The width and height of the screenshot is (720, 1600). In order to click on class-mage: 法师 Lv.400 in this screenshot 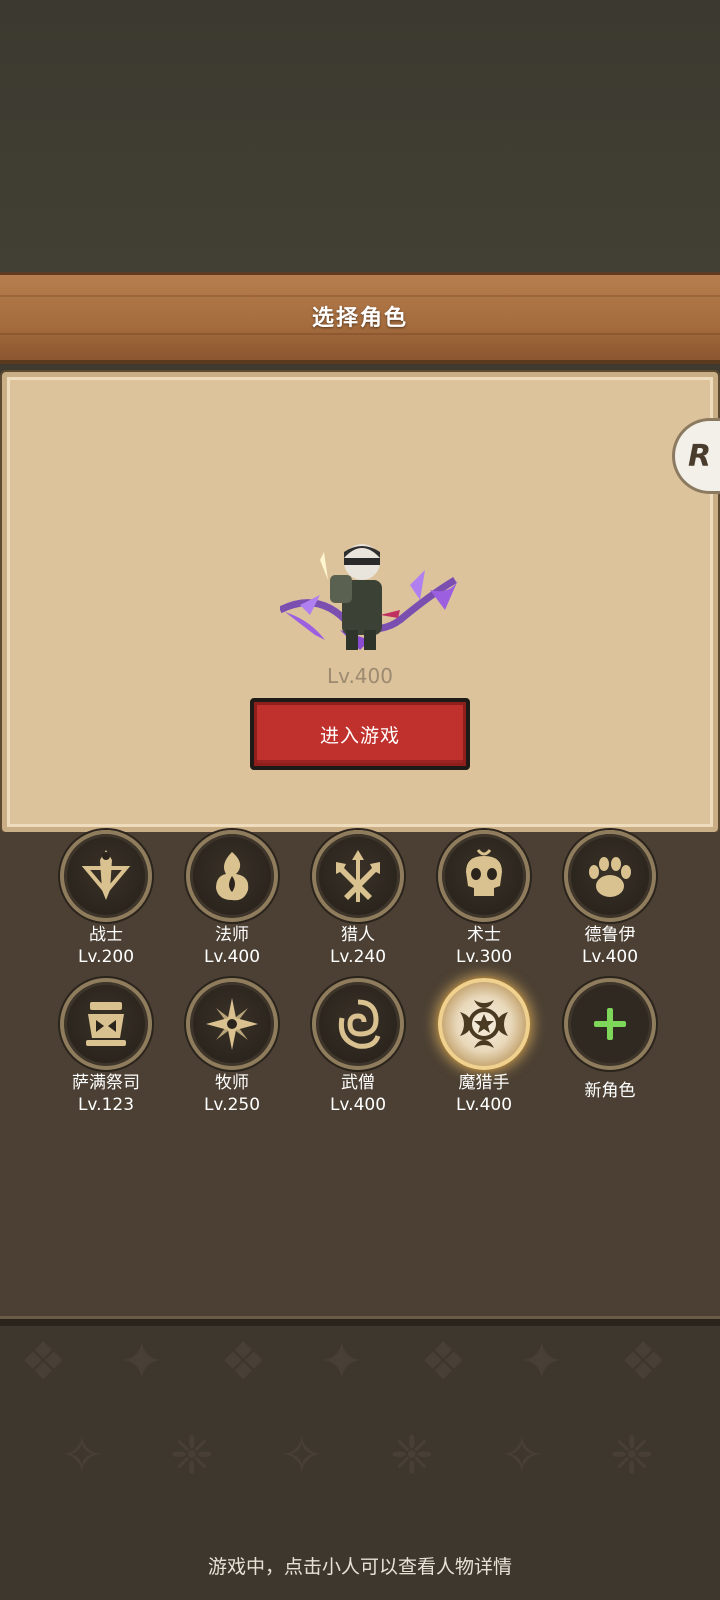, I will do `click(232, 899)`.